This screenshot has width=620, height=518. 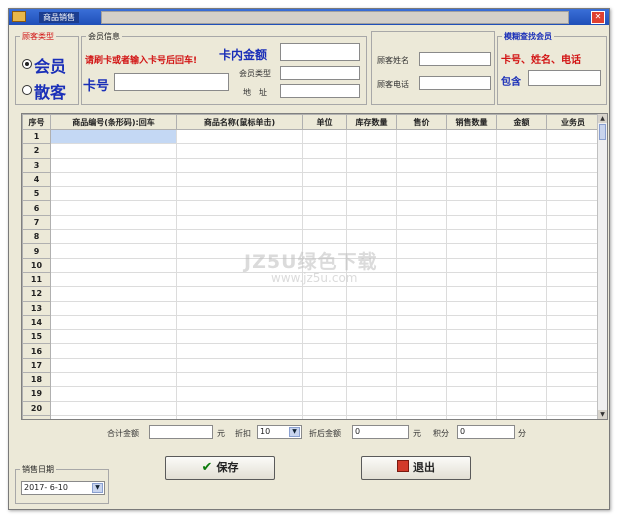 What do you see at coordinates (324, 122) in the screenshot?
I see `column-header: 单位` at bounding box center [324, 122].